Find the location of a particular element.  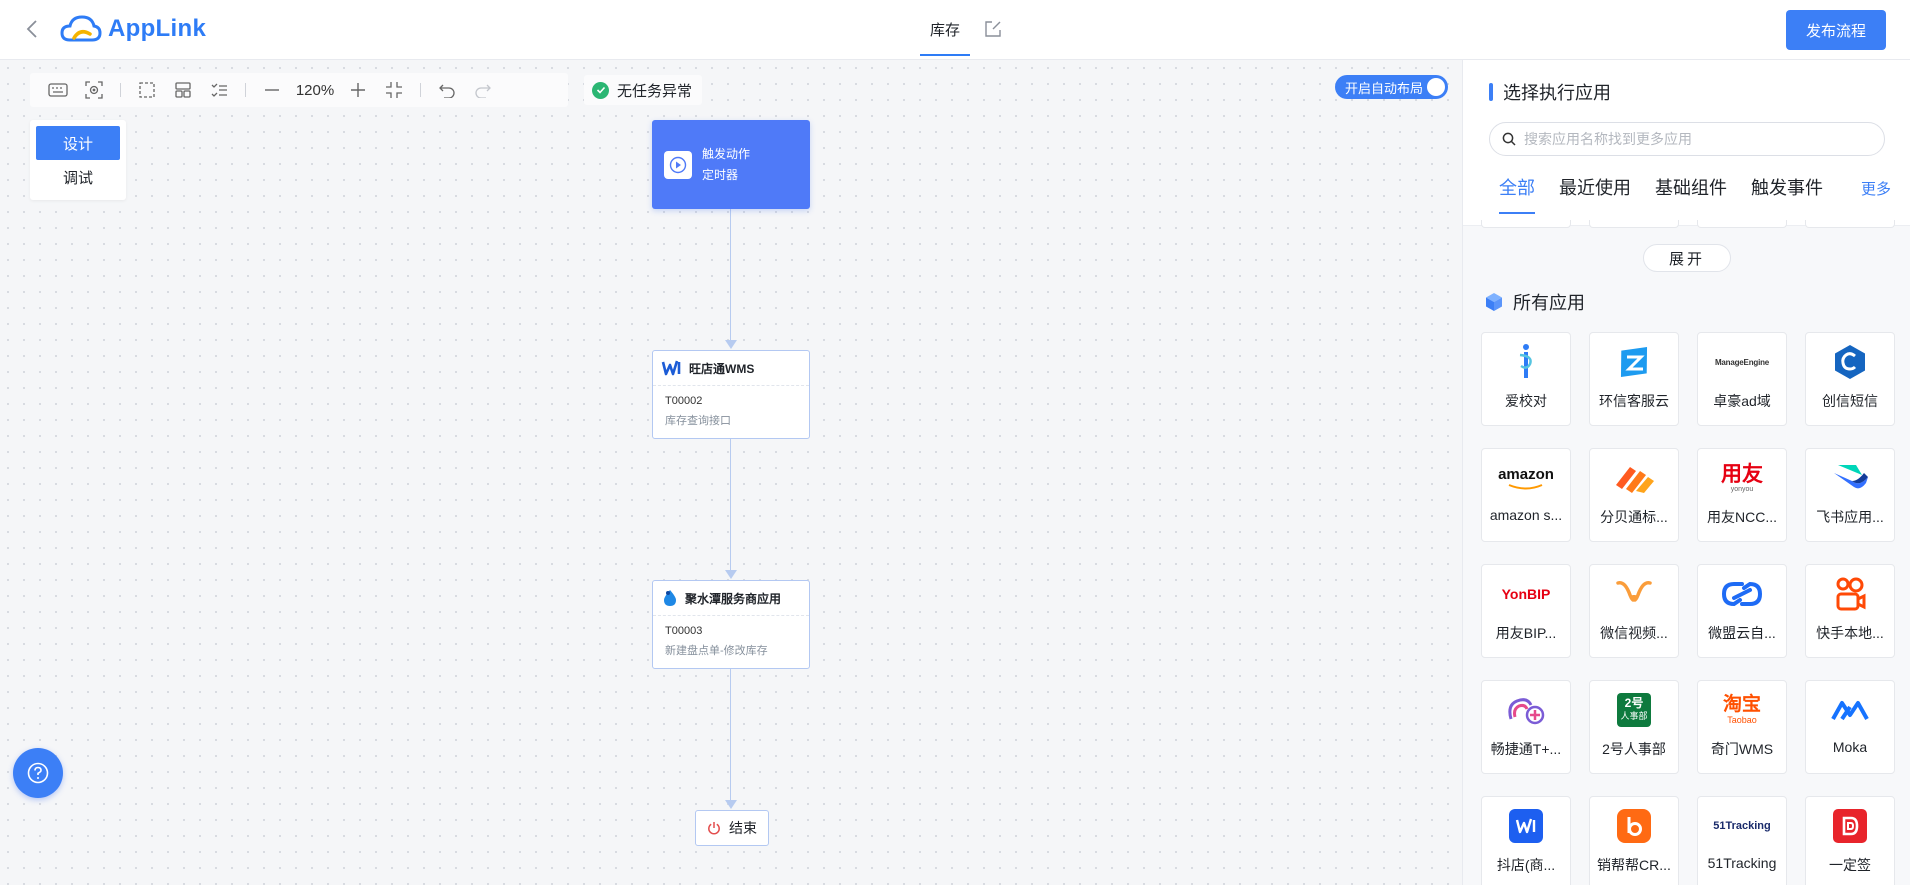

list-layout-button is located at coordinates (219, 90).